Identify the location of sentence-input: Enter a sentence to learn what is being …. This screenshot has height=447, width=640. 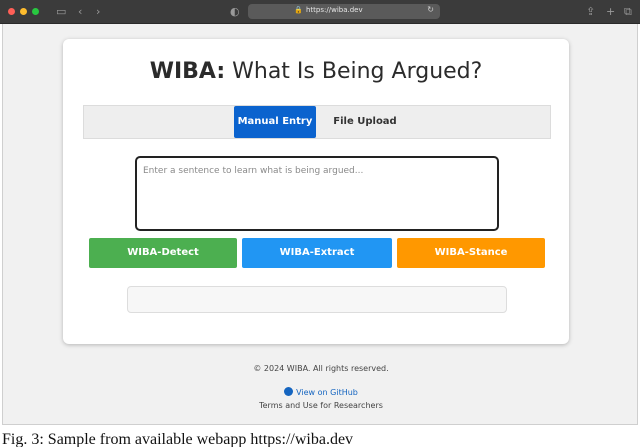
(317, 193).